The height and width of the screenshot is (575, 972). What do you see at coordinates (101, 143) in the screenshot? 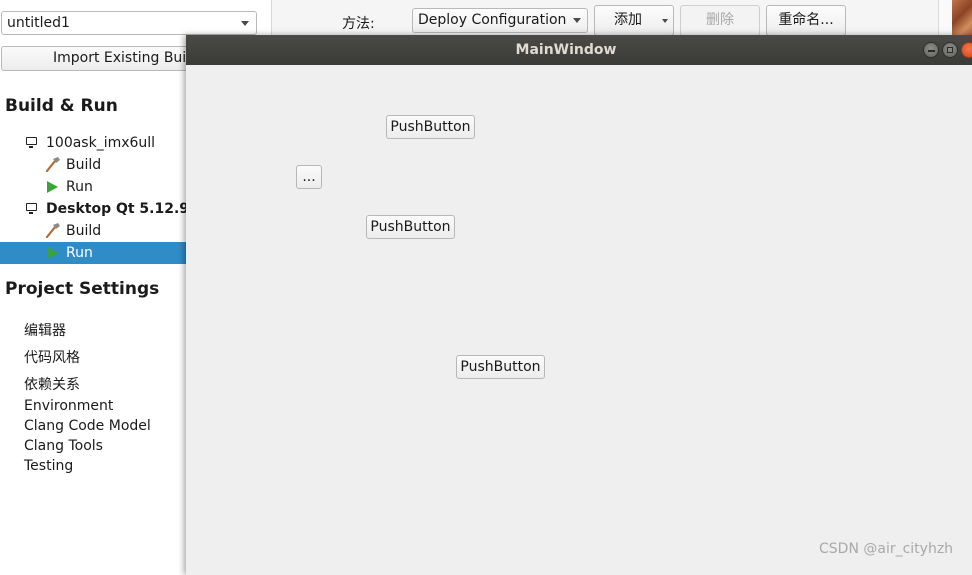
I see `kit-name: 100ask_imx6ull` at bounding box center [101, 143].